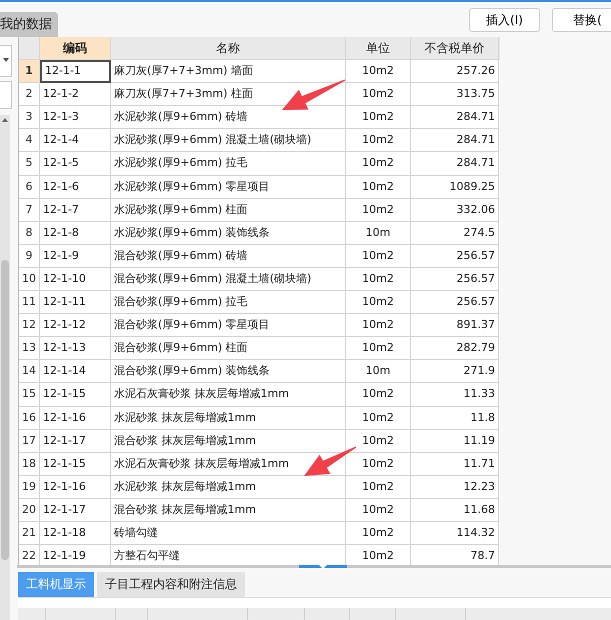 Image resolution: width=611 pixels, height=620 pixels. I want to click on table-cell: 水泥石灰膏砂浆 抹灰层每增减1mm, so click(228, 394).